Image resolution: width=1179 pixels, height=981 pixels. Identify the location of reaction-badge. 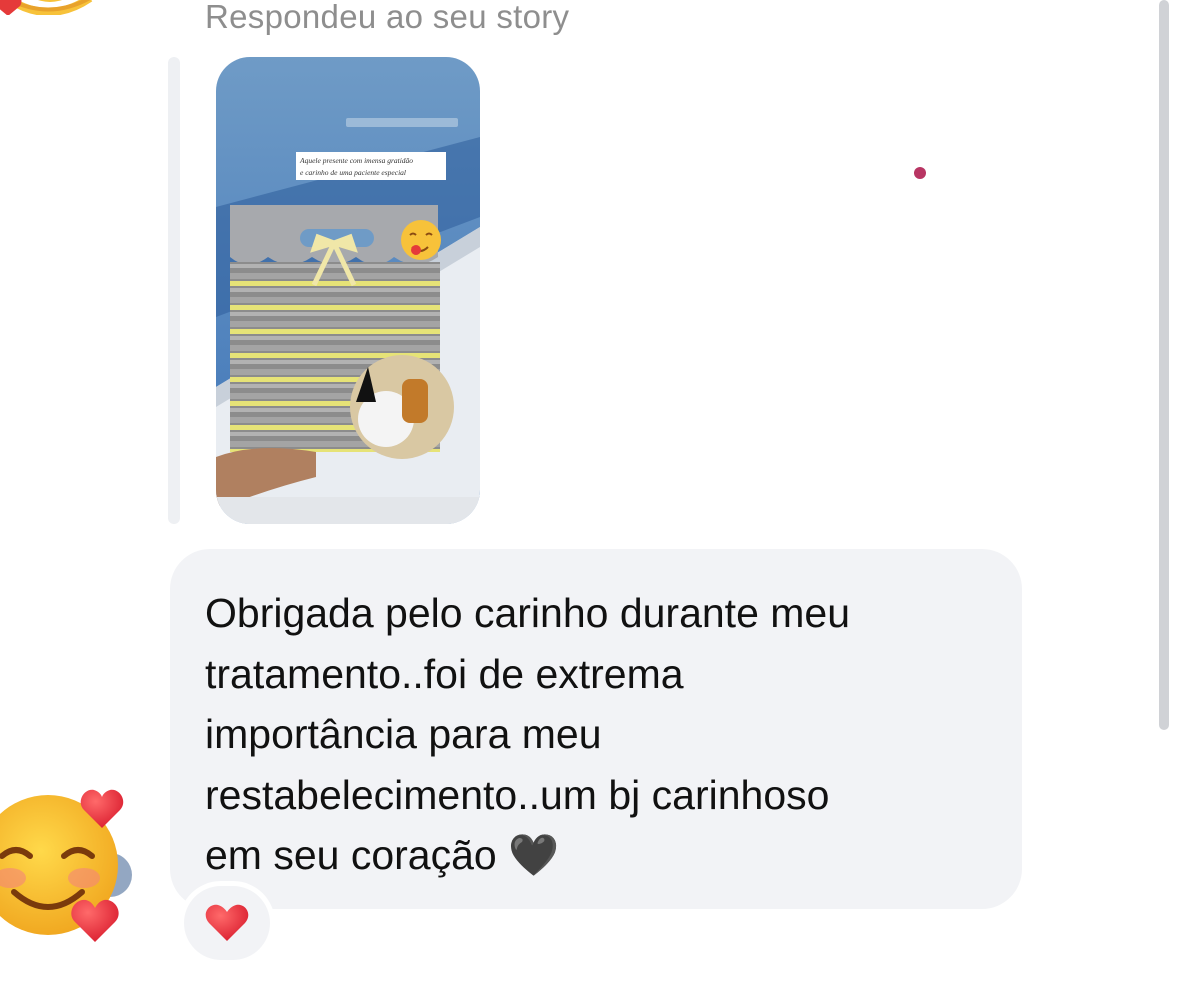
(227, 923).